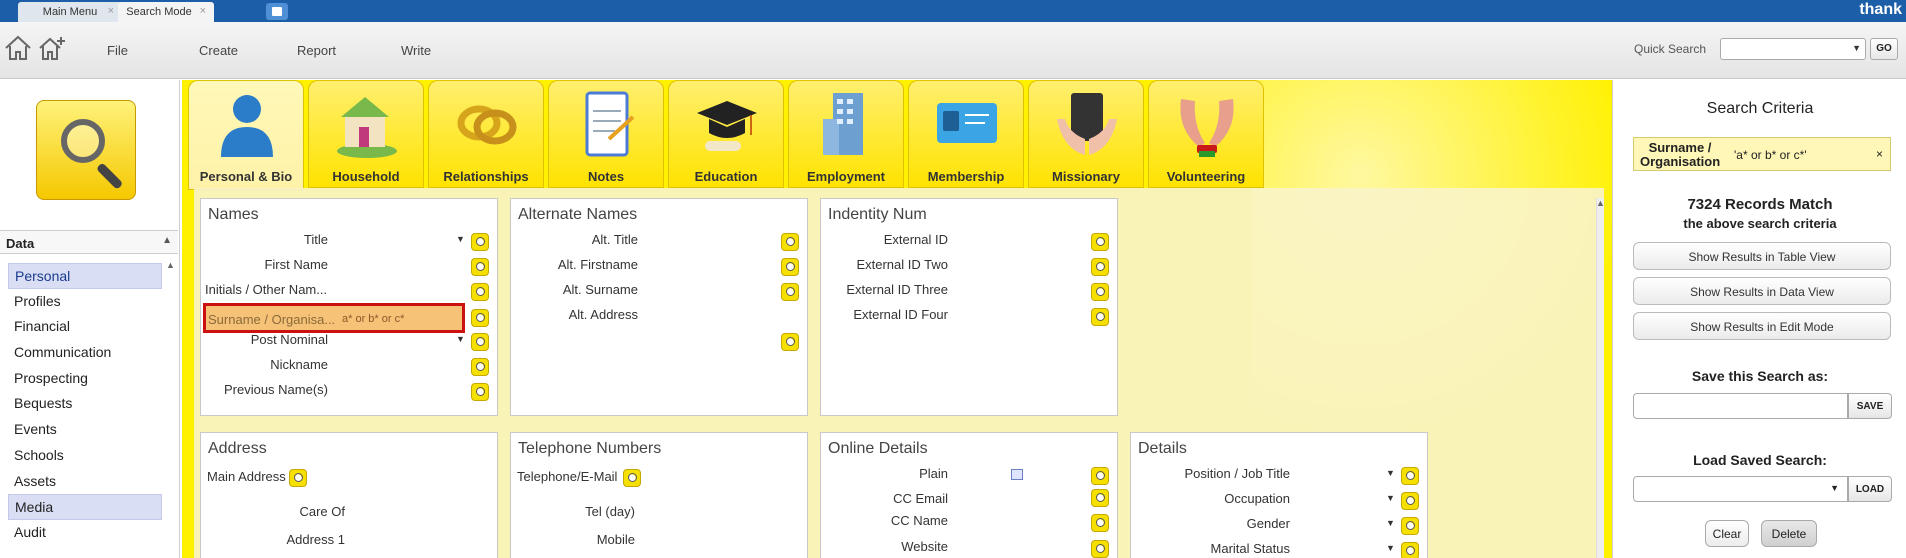 This screenshot has width=1906, height=558. Describe the element at coordinates (1206, 134) in the screenshot. I see `category-tab-volunteering: Volunteering` at that location.